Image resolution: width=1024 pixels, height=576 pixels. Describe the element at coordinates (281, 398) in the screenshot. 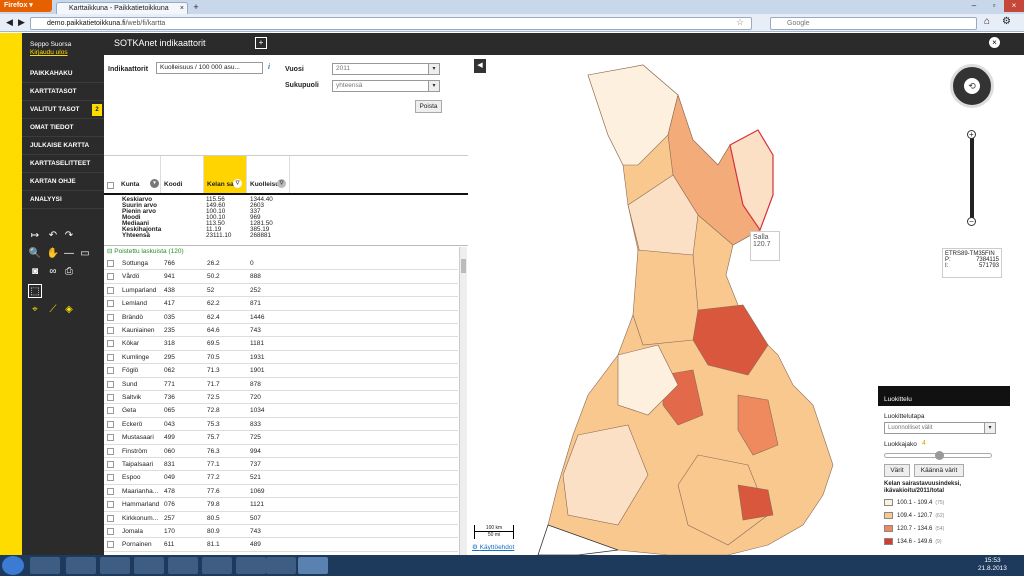

I see `table-row: Saltvik 736 72.5 720` at that location.